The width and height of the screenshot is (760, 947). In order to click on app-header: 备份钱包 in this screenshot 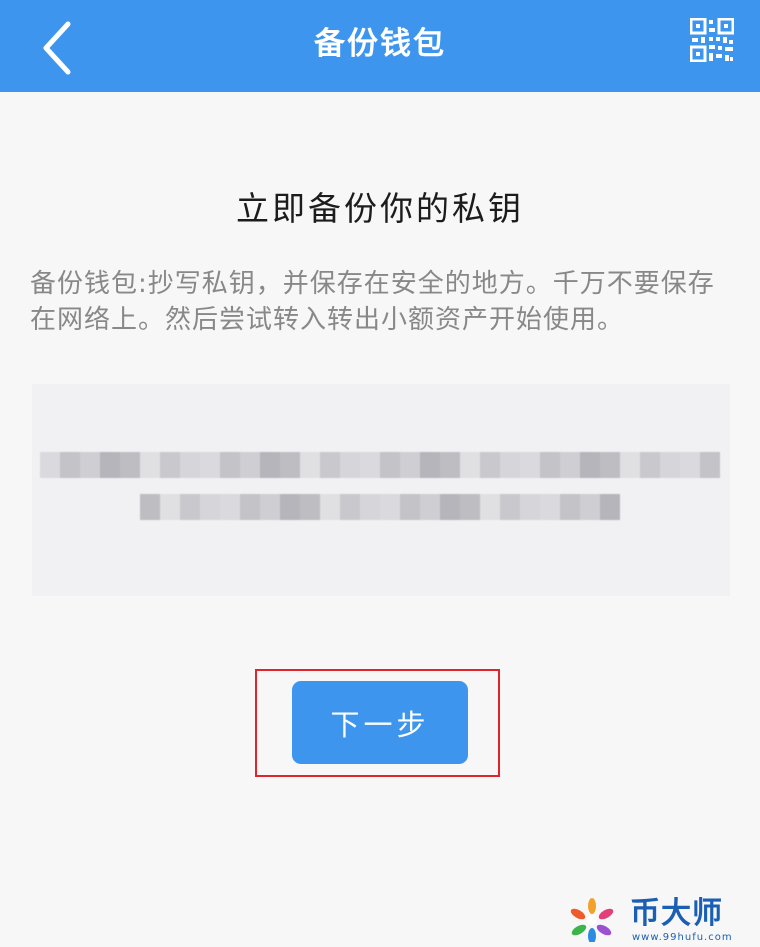, I will do `click(380, 46)`.